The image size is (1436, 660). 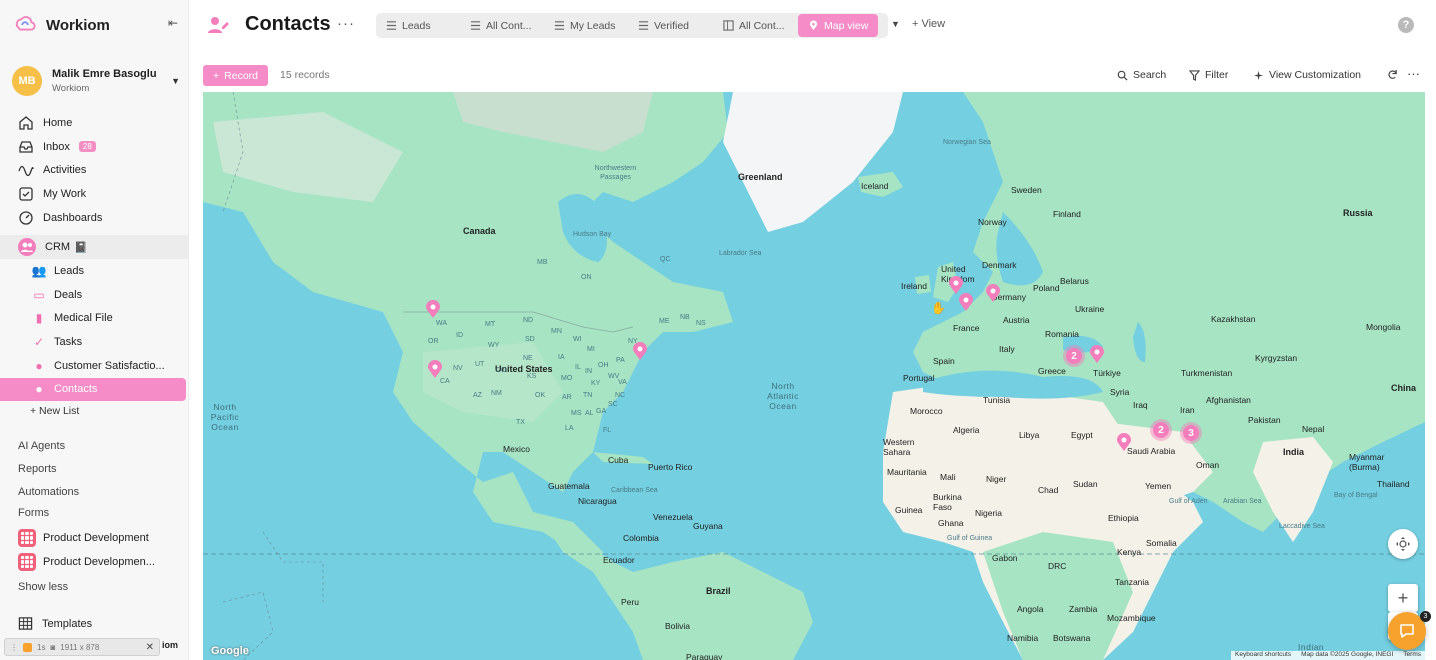 What do you see at coordinates (94, 147) in the screenshot?
I see `sidebar-item-inbox: Inbox 28` at bounding box center [94, 147].